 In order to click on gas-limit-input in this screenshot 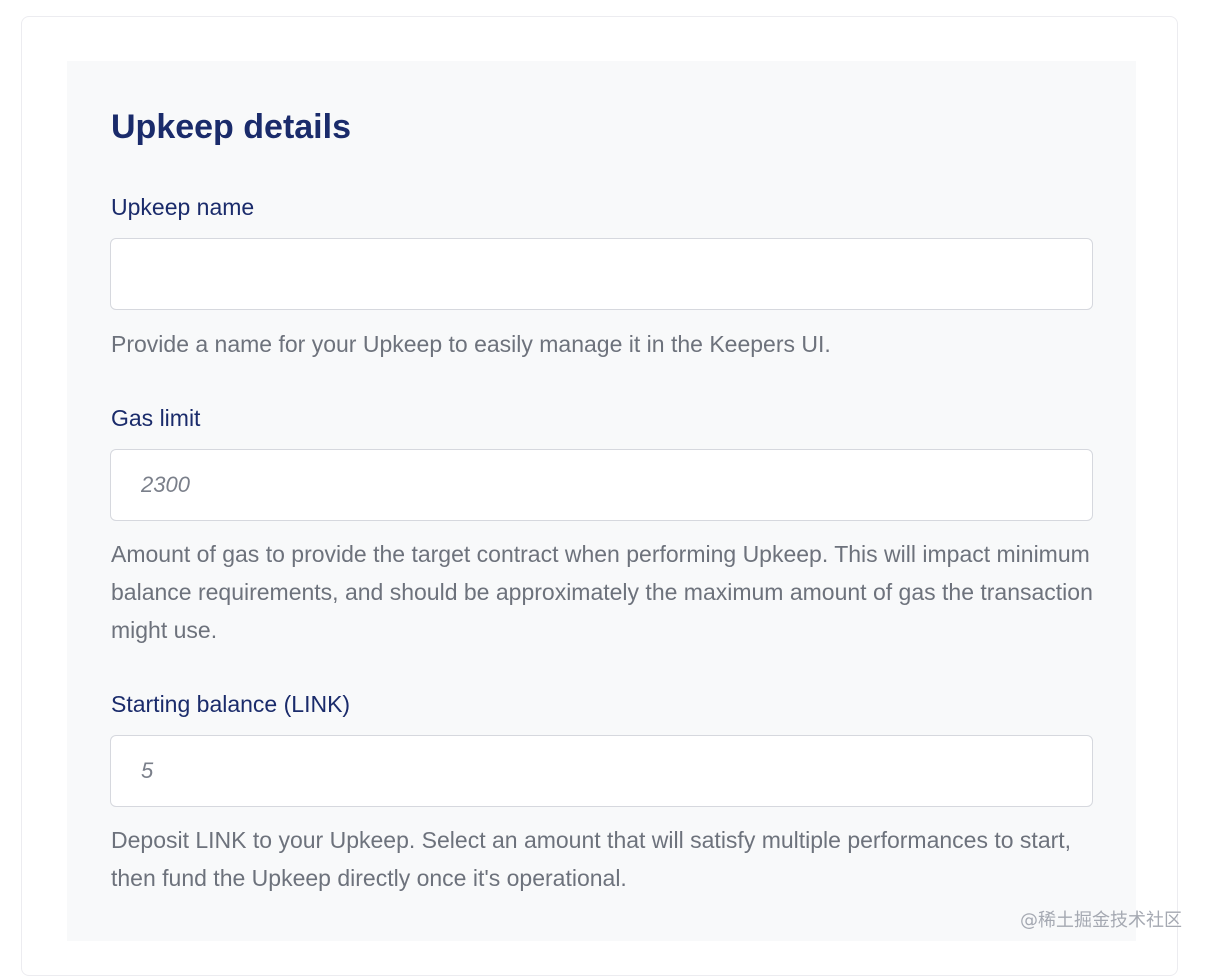, I will do `click(601, 485)`.